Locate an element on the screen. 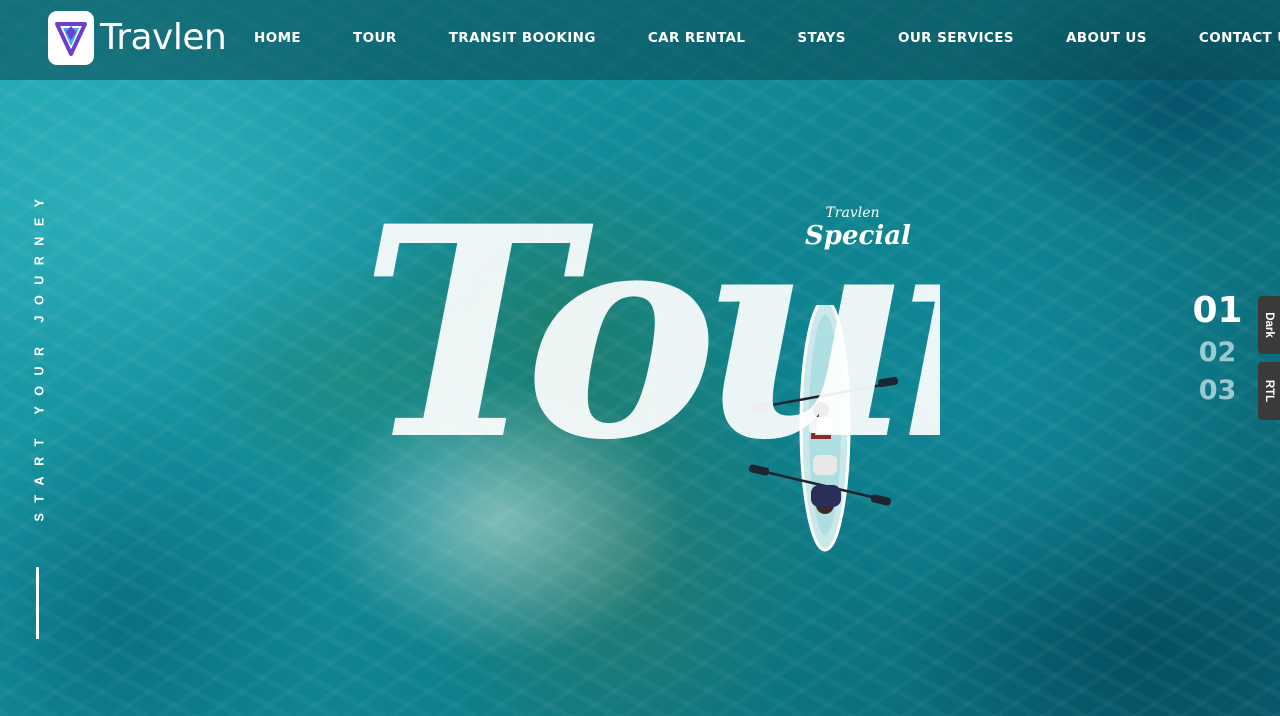 Image resolution: width=1280 pixels, height=716 pixels. start-journey-vertical: START YOUR JOURNEY is located at coordinates (39, 355).